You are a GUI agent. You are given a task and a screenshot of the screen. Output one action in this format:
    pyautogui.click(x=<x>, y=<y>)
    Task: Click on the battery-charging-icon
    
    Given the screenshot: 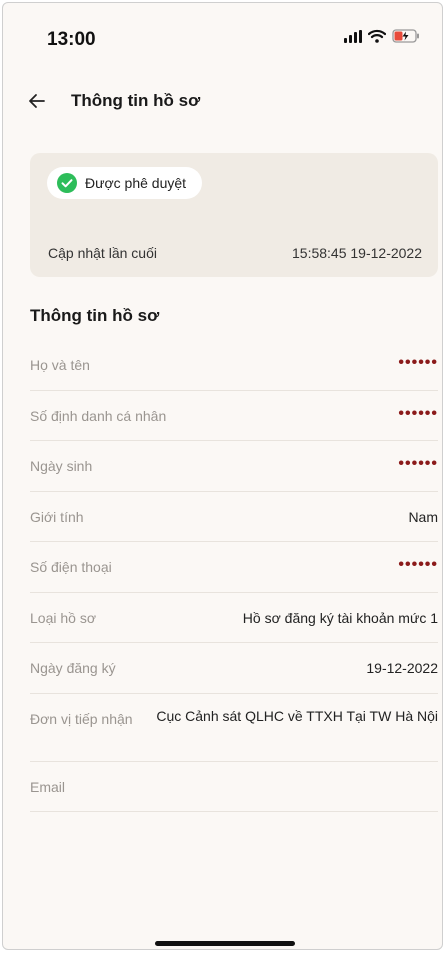 What is the action you would take?
    pyautogui.click(x=406, y=36)
    